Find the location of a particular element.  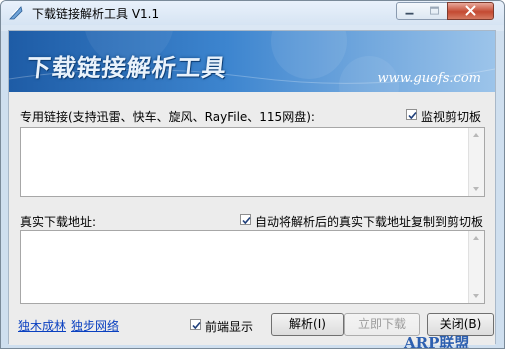

minimize-button is located at coordinates (409, 11).